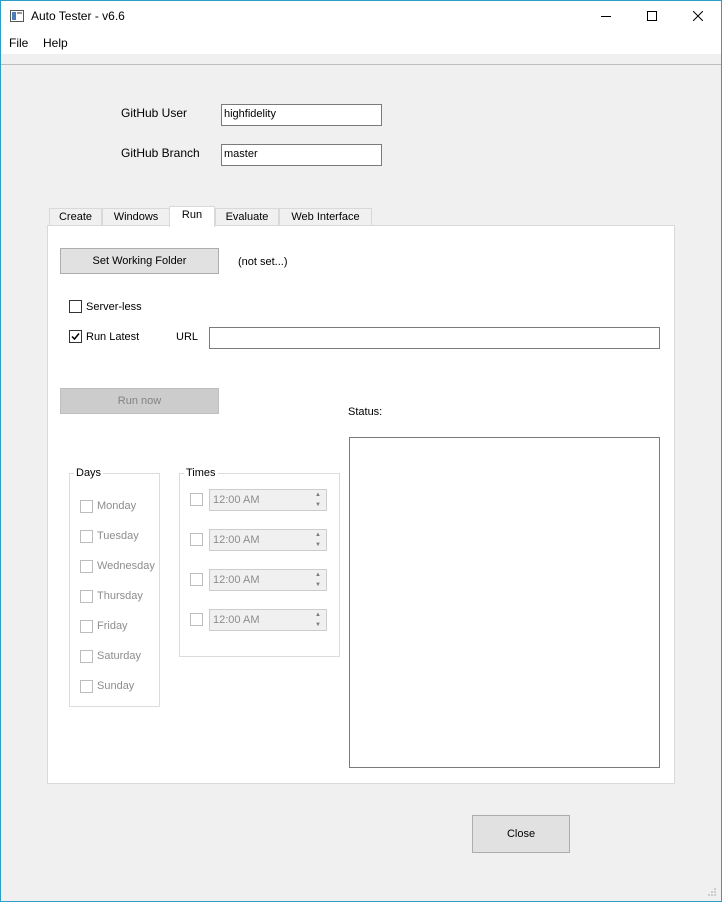 The image size is (722, 902). What do you see at coordinates (192, 216) in the screenshot?
I see `tab-run: Run` at bounding box center [192, 216].